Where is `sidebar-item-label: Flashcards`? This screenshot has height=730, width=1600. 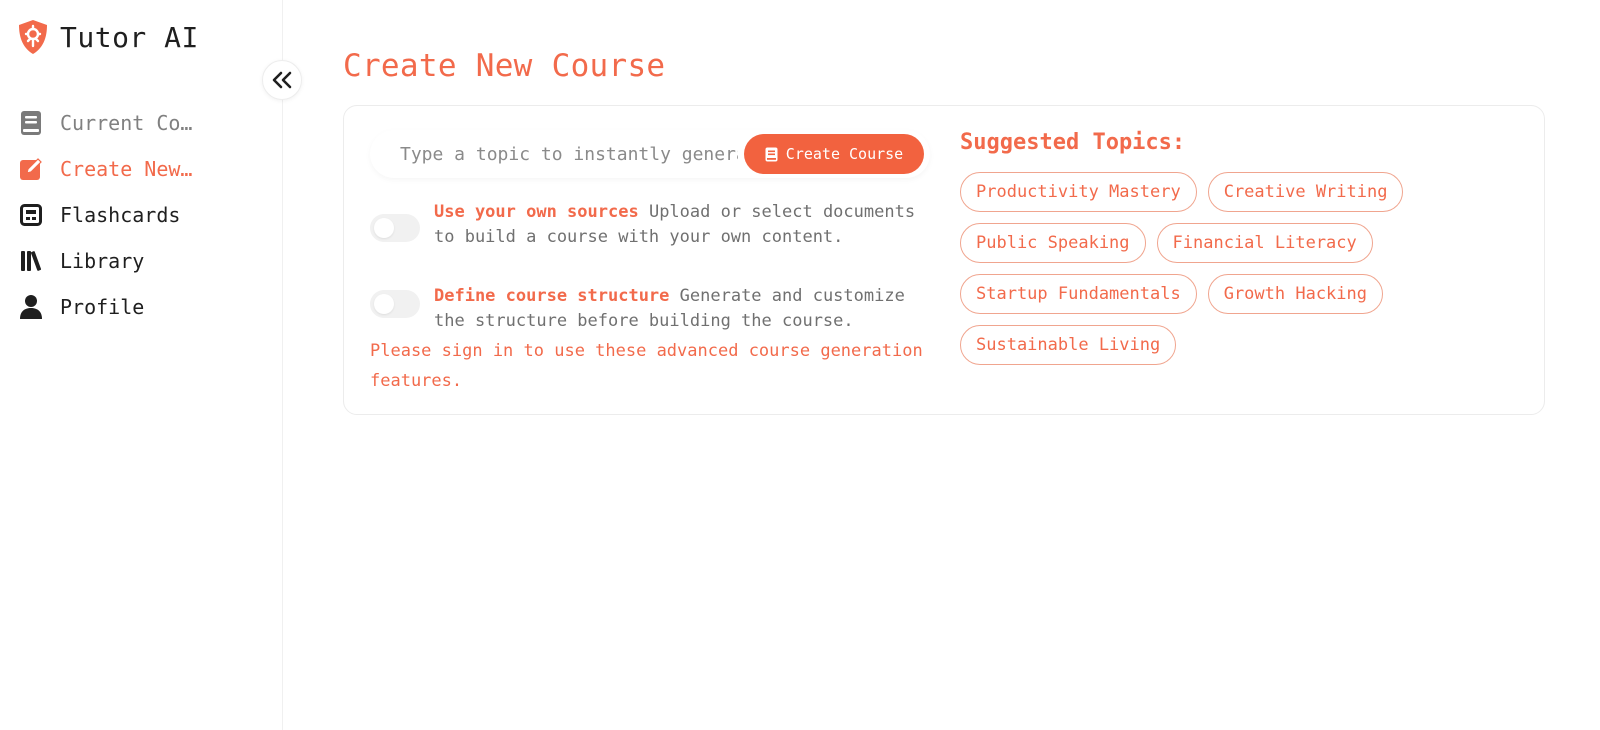
sidebar-item-label: Flashcards is located at coordinates (120, 215).